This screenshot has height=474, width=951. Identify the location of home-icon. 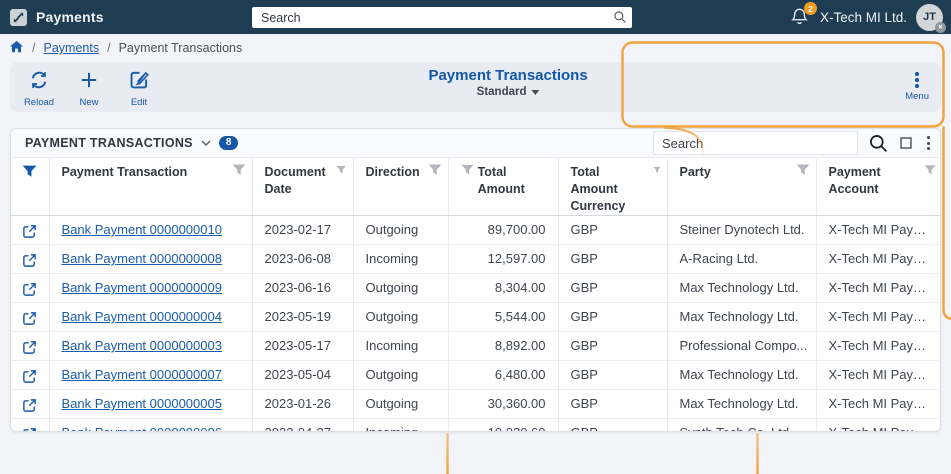
(16, 48).